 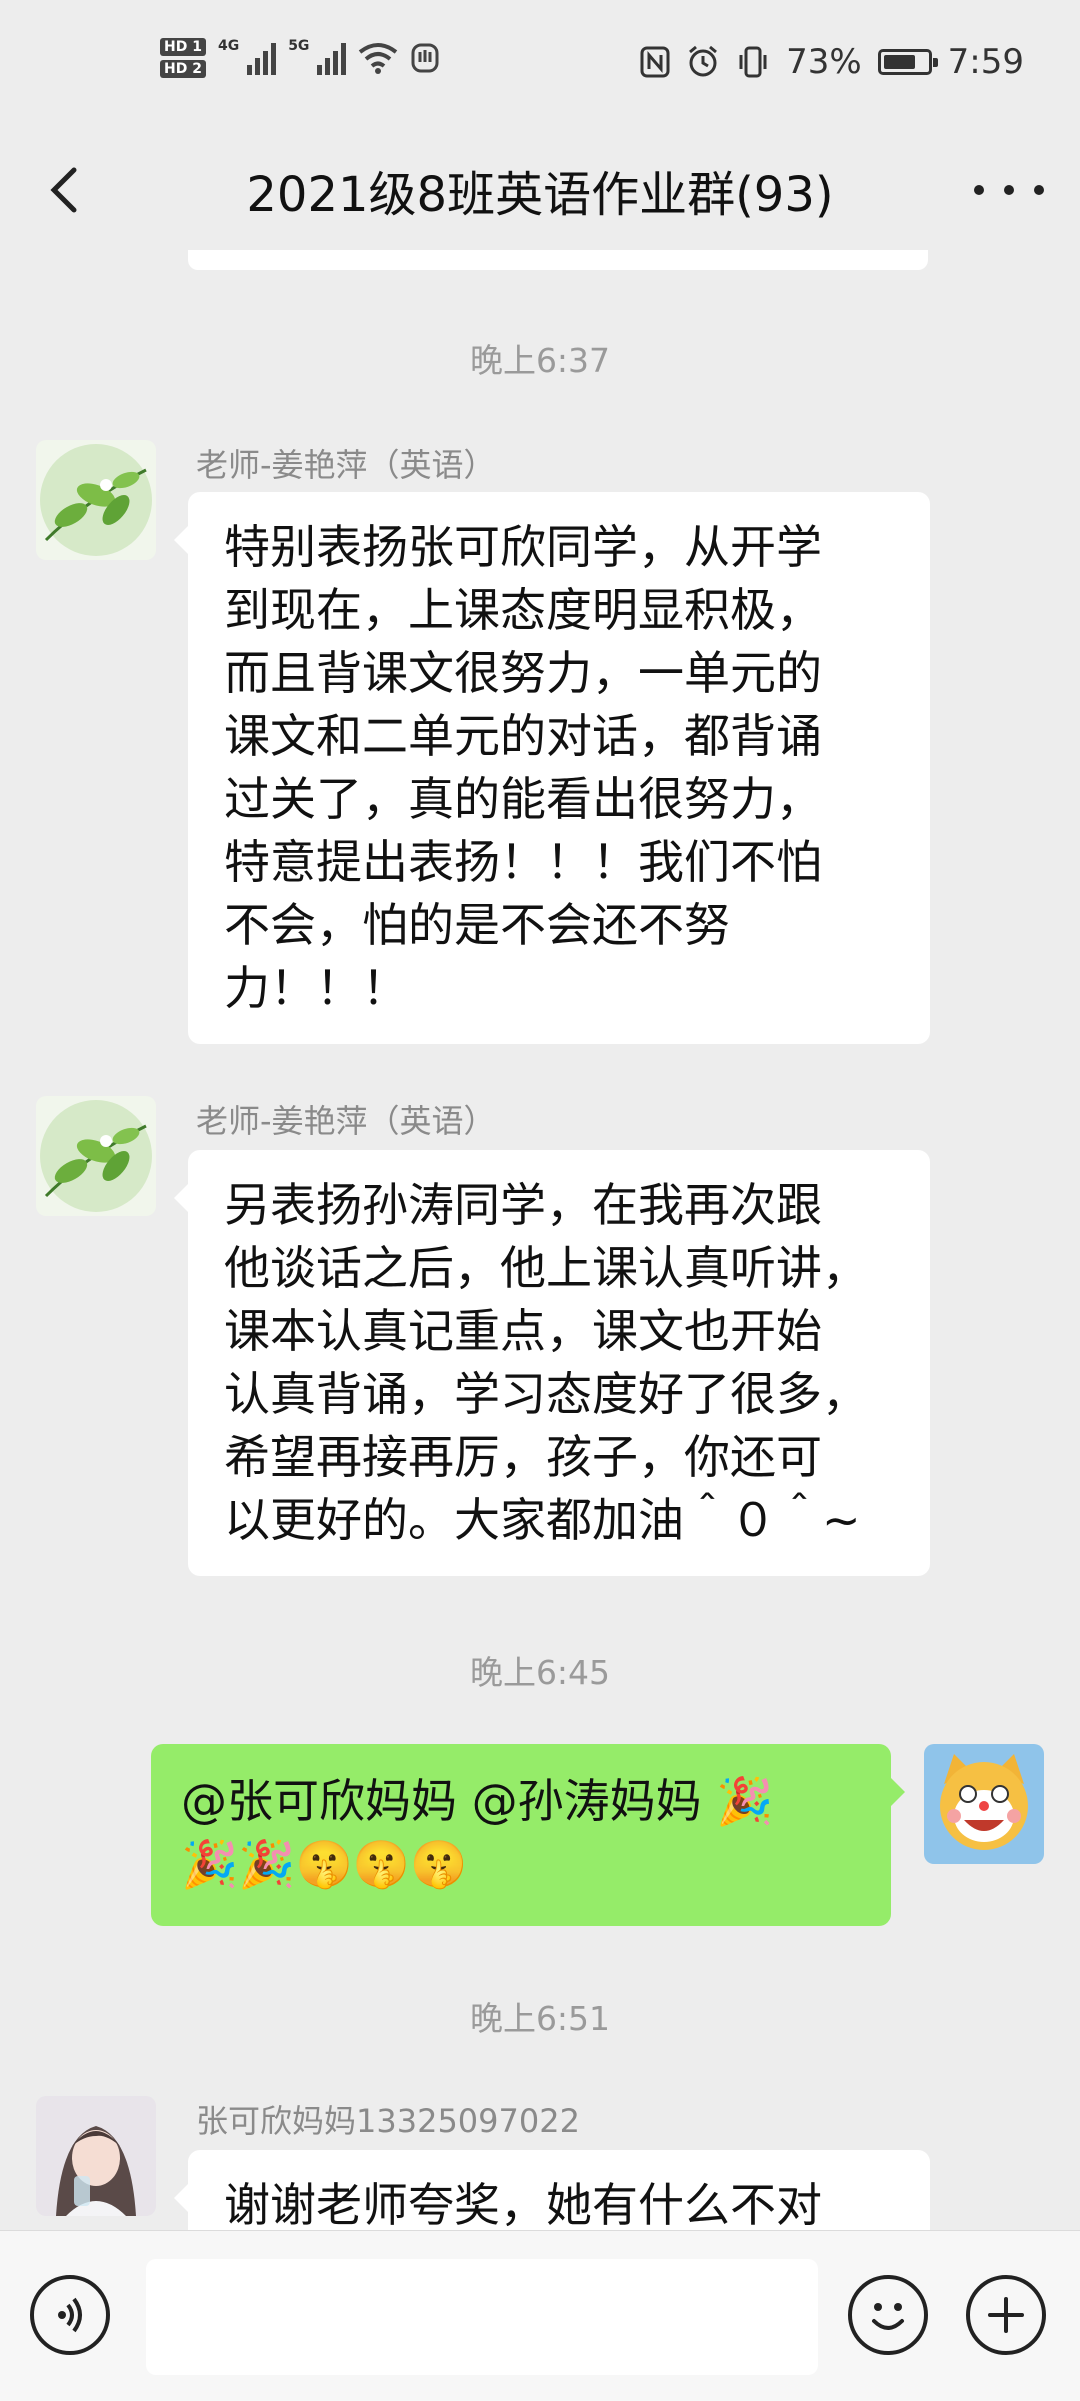 I want to click on voice-icon, so click(x=70, y=2315).